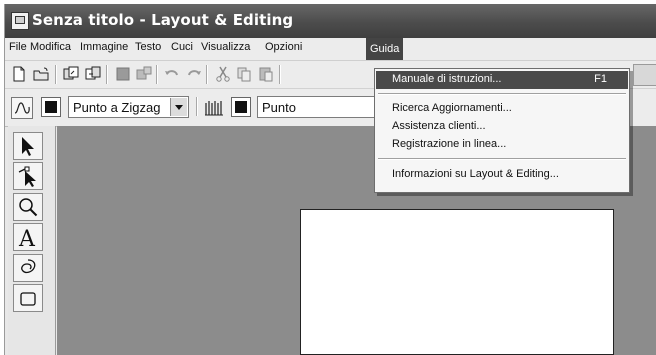 Image resolution: width=656 pixels, height=355 pixels. What do you see at coordinates (241, 107) in the screenshot?
I see `region-color-swatch` at bounding box center [241, 107].